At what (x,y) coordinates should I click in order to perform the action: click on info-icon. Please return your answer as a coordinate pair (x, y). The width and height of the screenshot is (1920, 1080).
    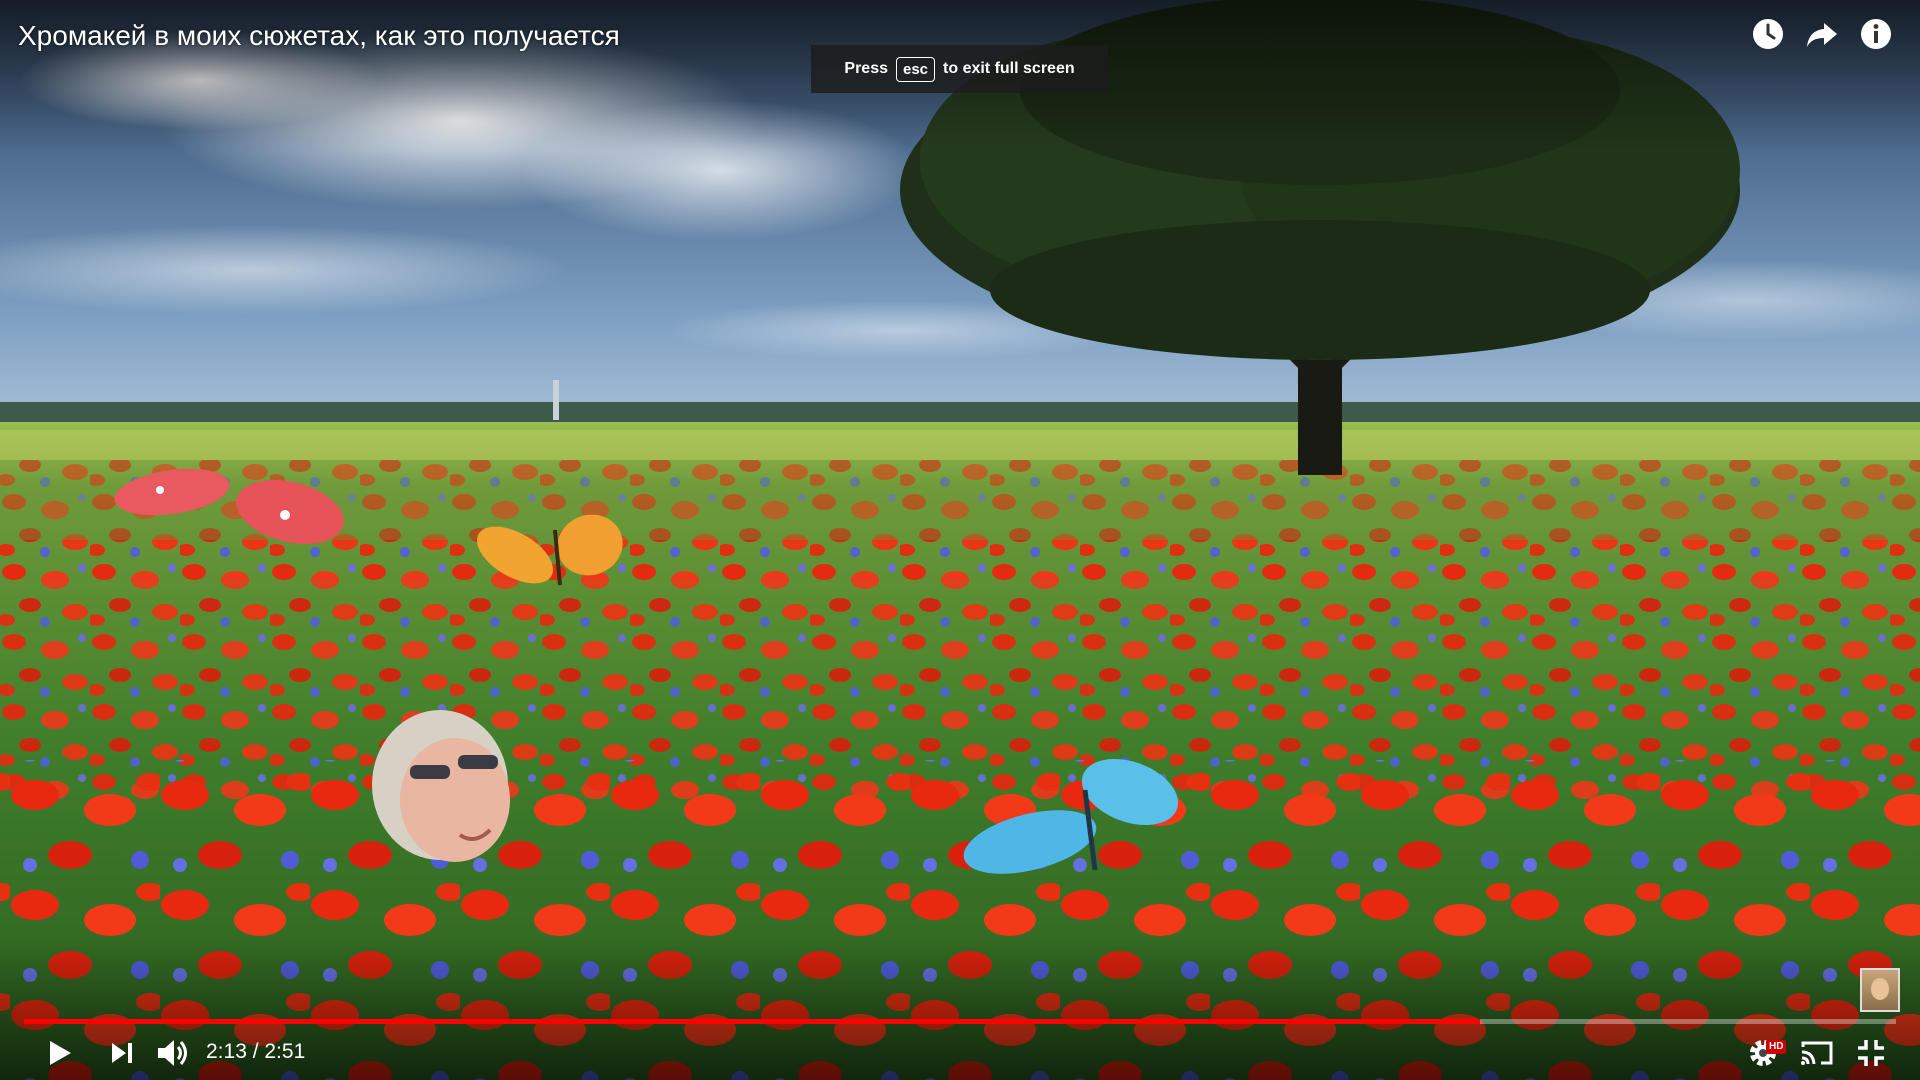
    Looking at the image, I should click on (1876, 34).